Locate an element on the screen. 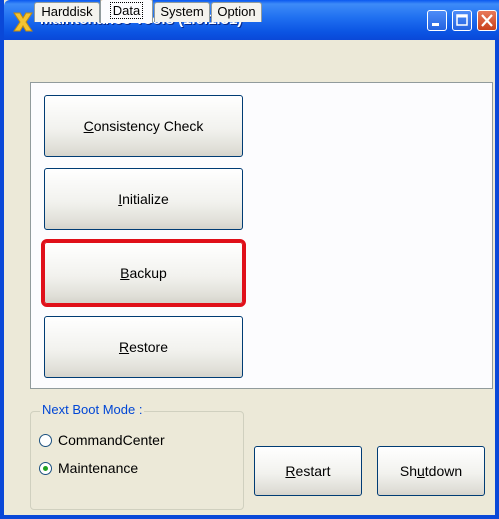 Image resolution: width=499 pixels, height=519 pixels. maximize-button is located at coordinates (462, 20).